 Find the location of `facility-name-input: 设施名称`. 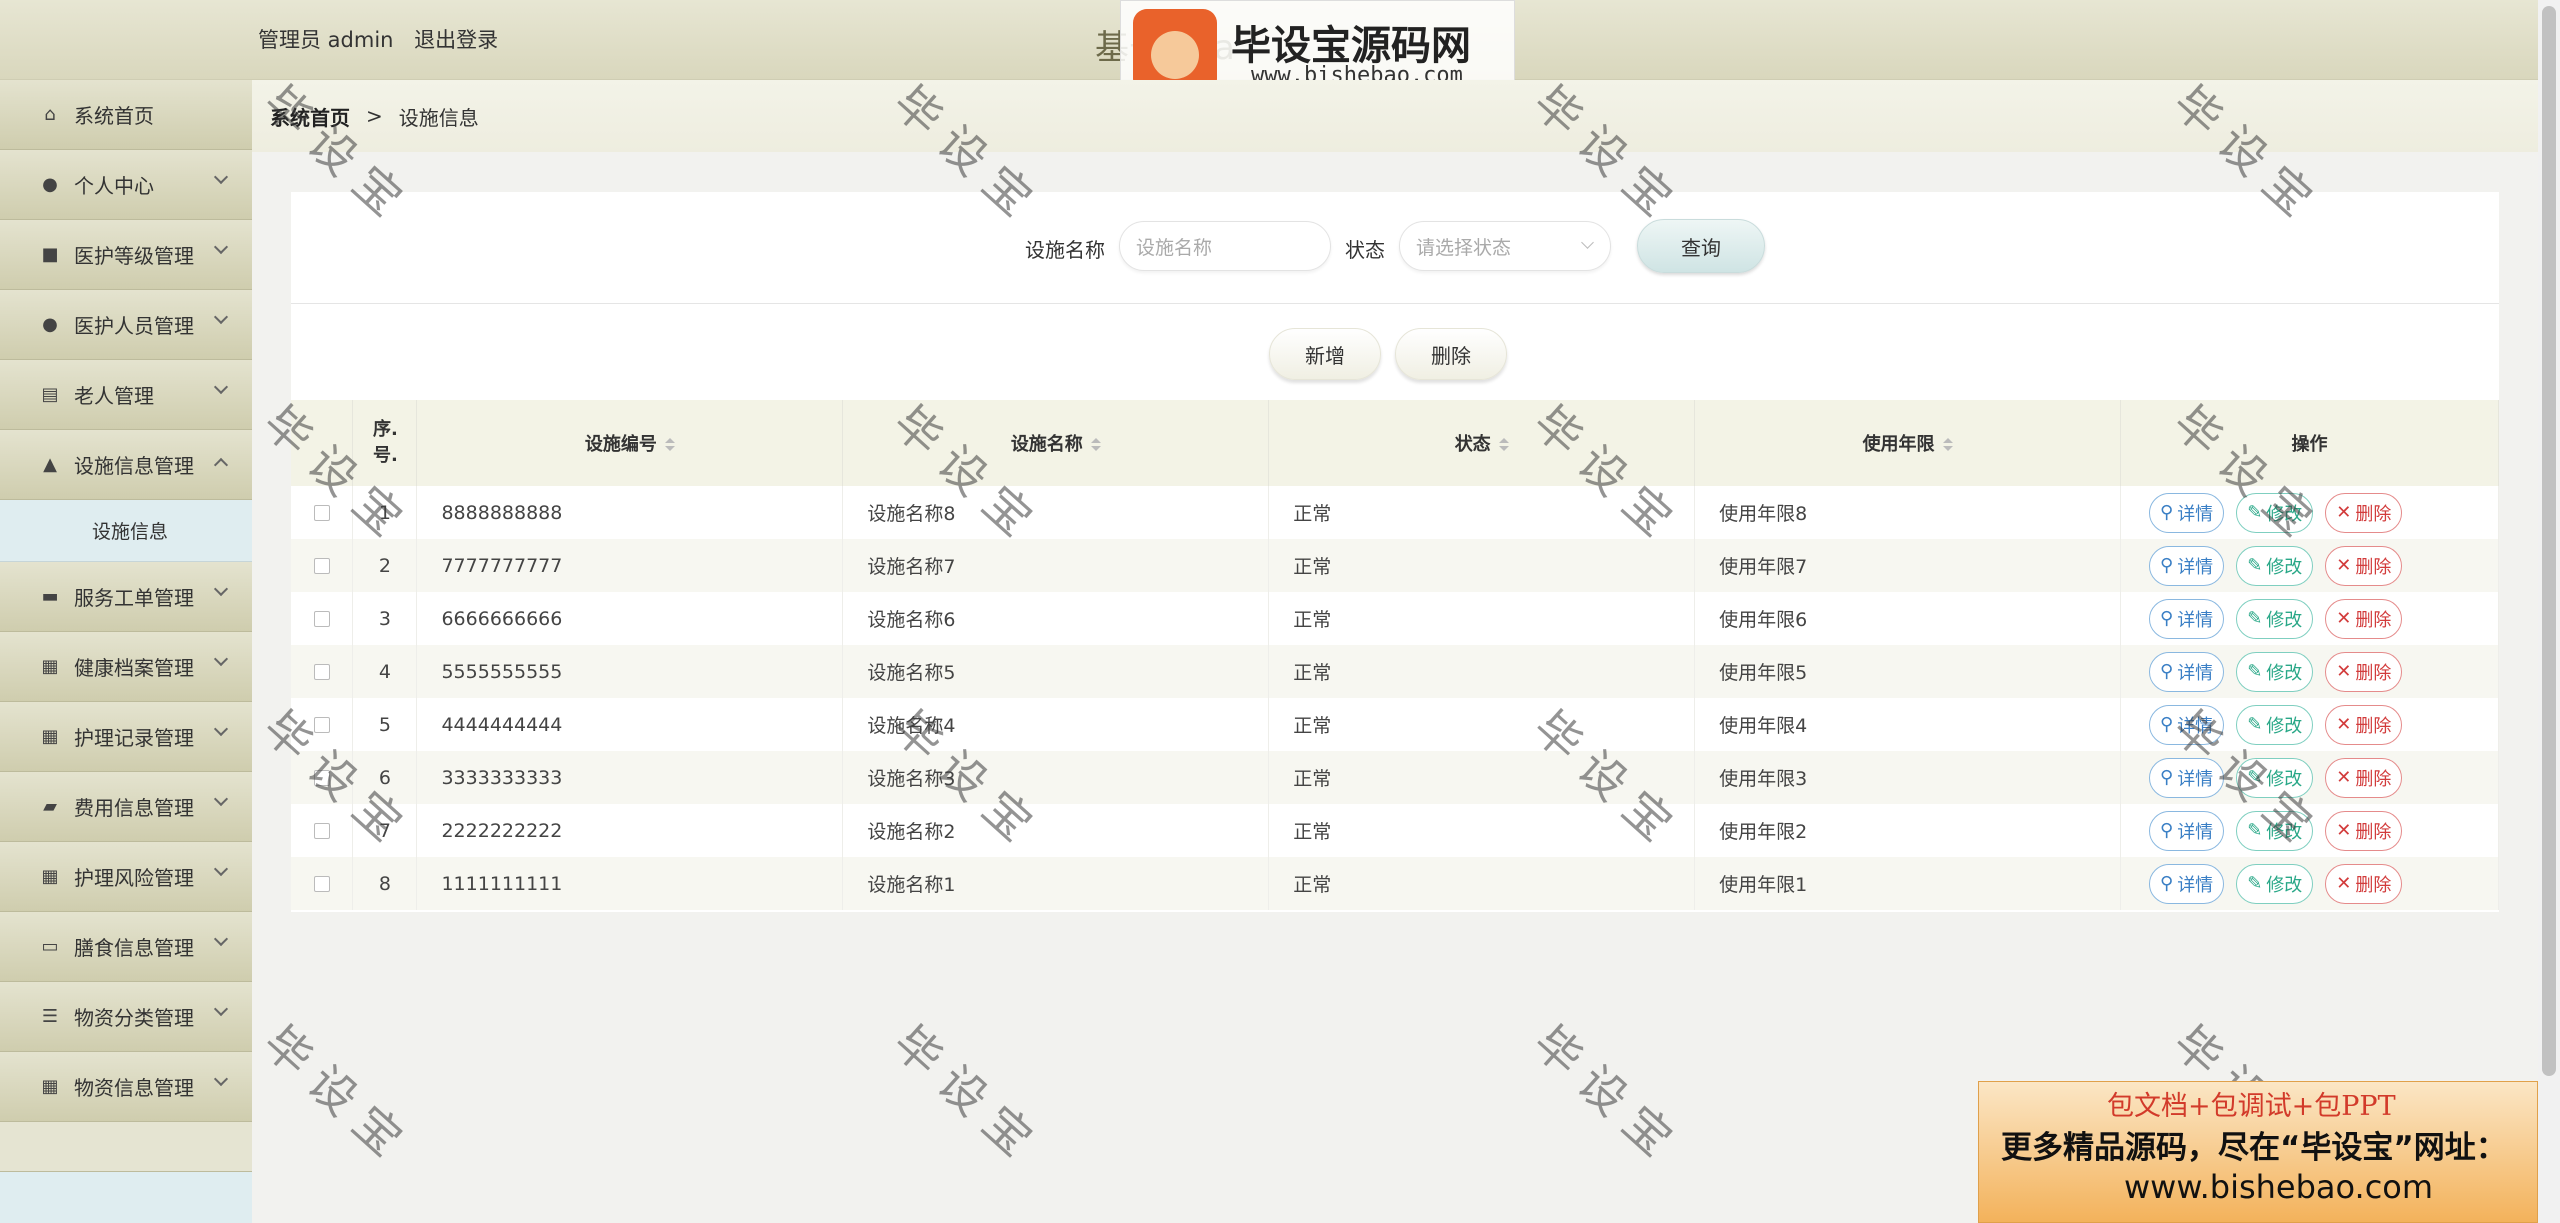

facility-name-input: 设施名称 is located at coordinates (1225, 246).